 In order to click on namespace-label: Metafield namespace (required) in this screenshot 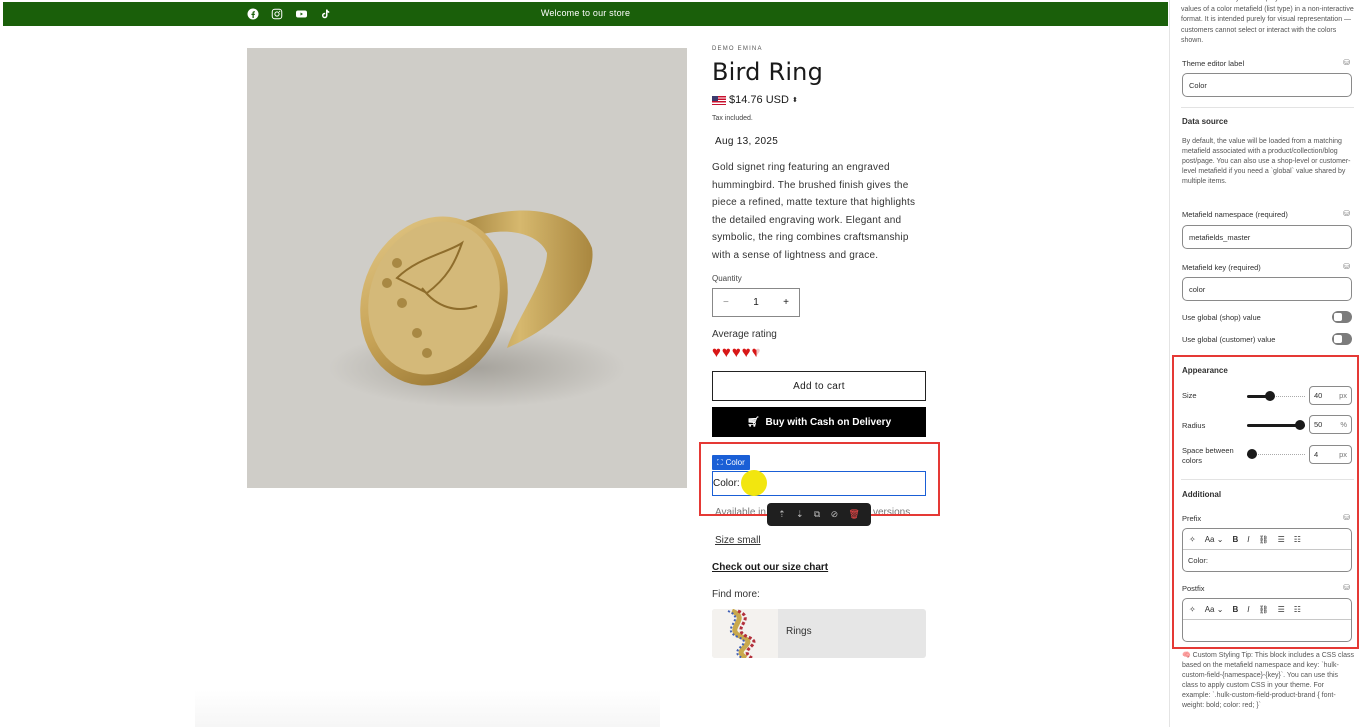, I will do `click(1235, 214)`.